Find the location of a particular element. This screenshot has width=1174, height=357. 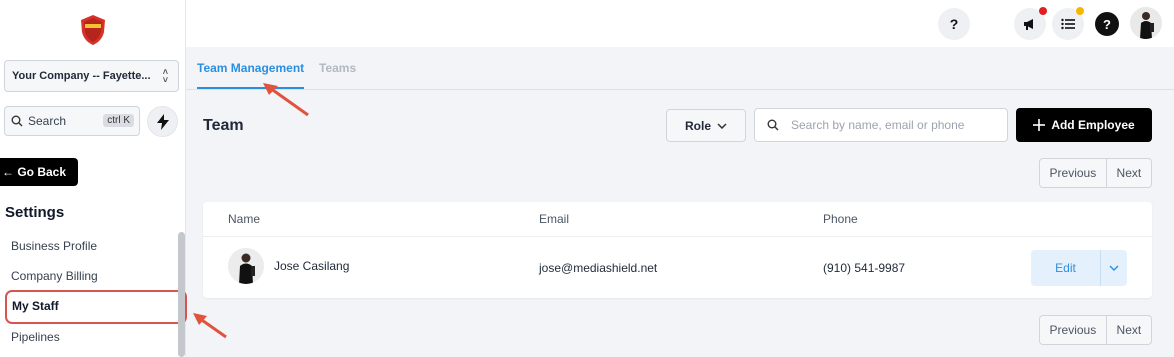

pagination-bottom: Previous Next is located at coordinates (1095, 330).